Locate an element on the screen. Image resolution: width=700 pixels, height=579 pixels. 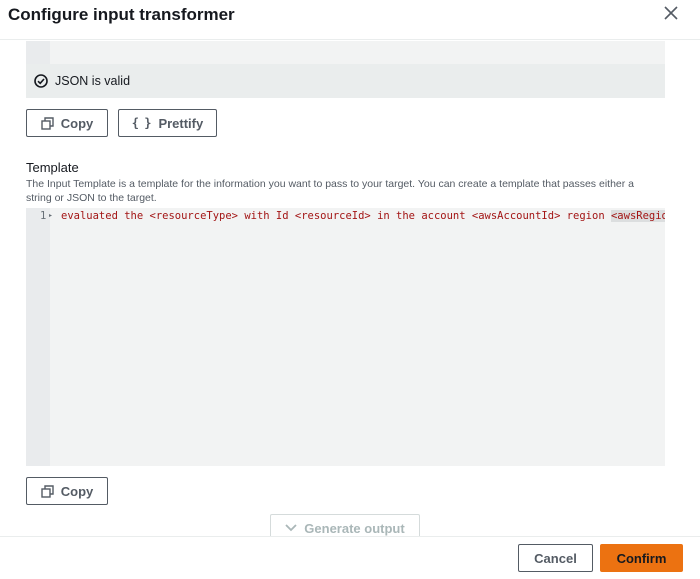
copy-template-button: Copy is located at coordinates (67, 491).